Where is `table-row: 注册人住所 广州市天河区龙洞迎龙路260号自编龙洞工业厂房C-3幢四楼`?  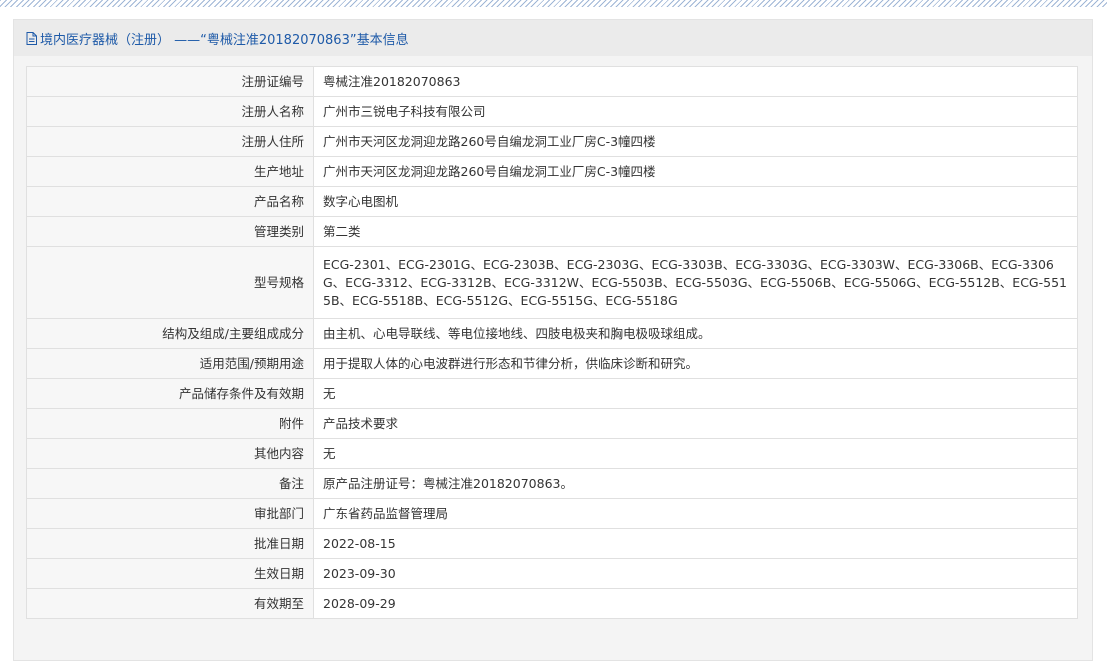 table-row: 注册人住所 广州市天河区龙洞迎龙路260号自编龙洞工业厂房C-3幢四楼 is located at coordinates (552, 141).